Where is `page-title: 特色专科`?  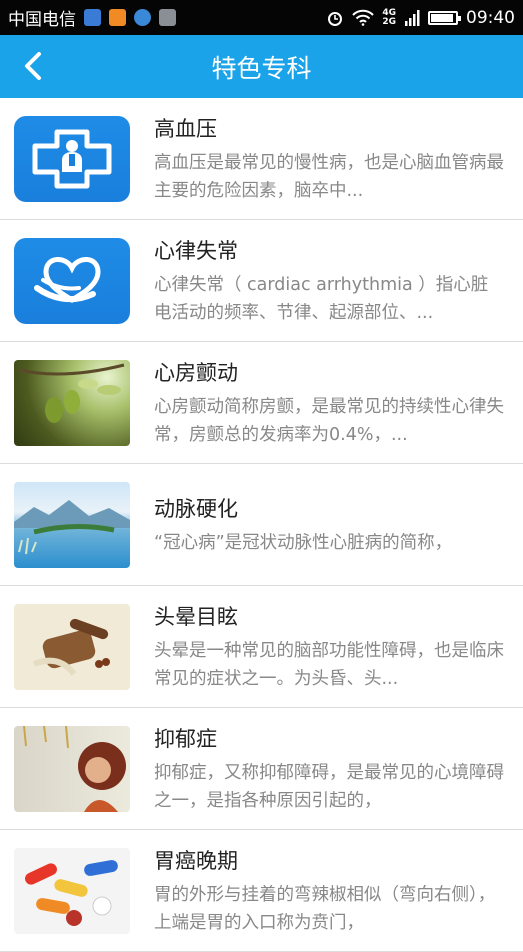 page-title: 特色专科 is located at coordinates (261, 68).